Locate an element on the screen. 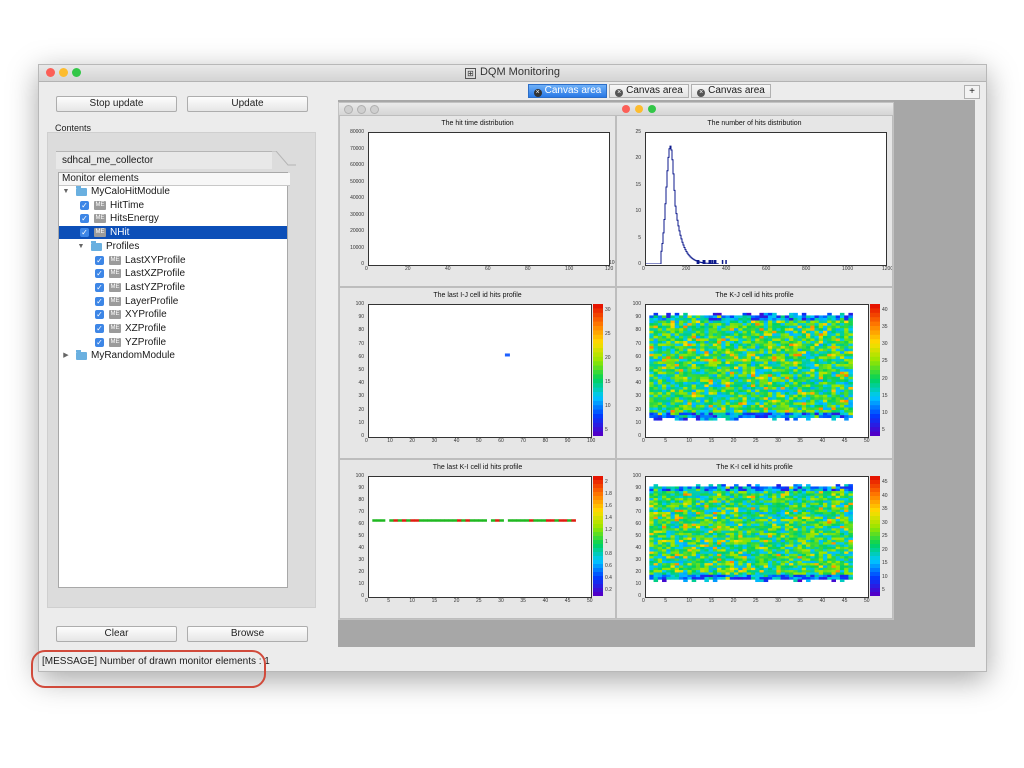  tree-item-row: ✓ ME XYProfile is located at coordinates (173, 314).